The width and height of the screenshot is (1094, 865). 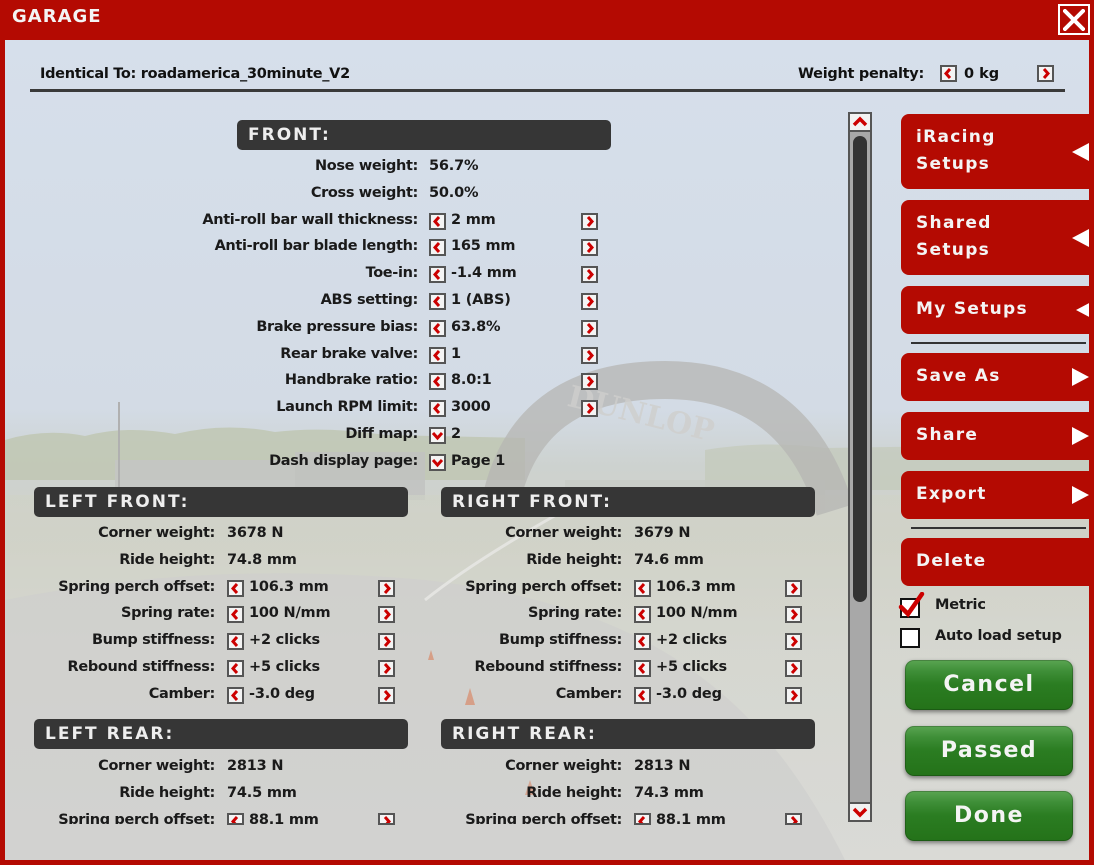 I want to click on setup-row-value: 63.8%, so click(x=476, y=327).